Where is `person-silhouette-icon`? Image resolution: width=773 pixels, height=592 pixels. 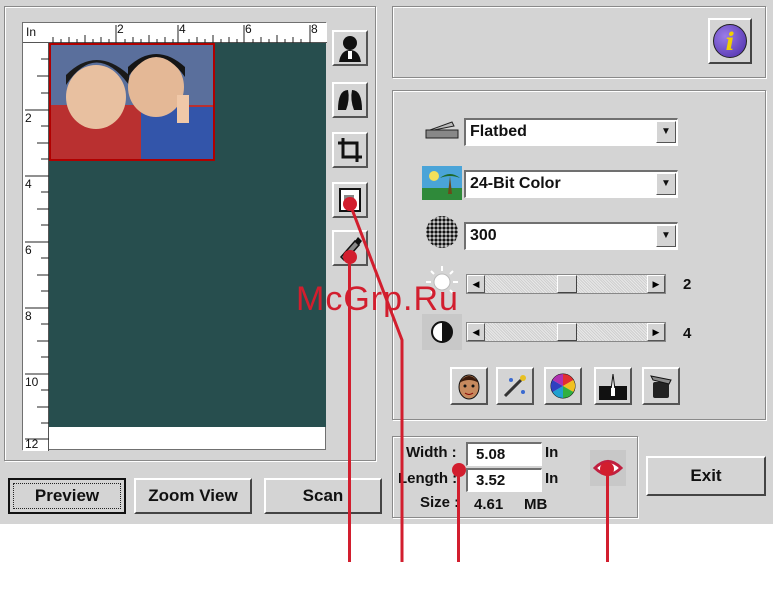 person-silhouette-icon is located at coordinates (350, 49).